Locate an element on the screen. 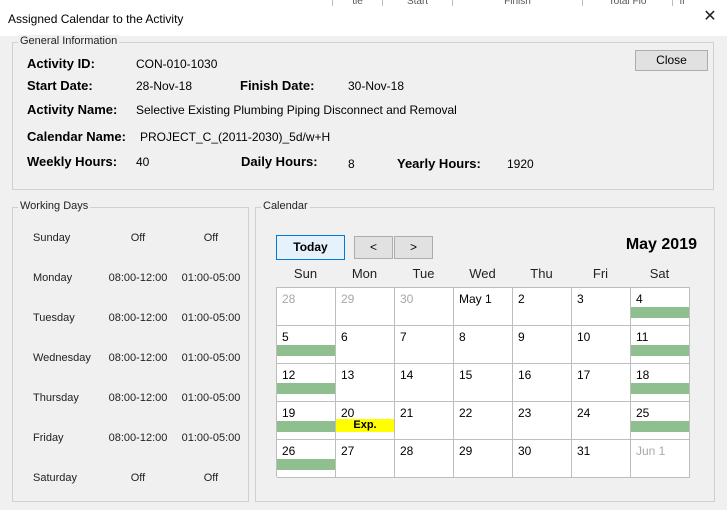 This screenshot has width=727, height=510. calendar-day-cell: 16 is located at coordinates (542, 383).